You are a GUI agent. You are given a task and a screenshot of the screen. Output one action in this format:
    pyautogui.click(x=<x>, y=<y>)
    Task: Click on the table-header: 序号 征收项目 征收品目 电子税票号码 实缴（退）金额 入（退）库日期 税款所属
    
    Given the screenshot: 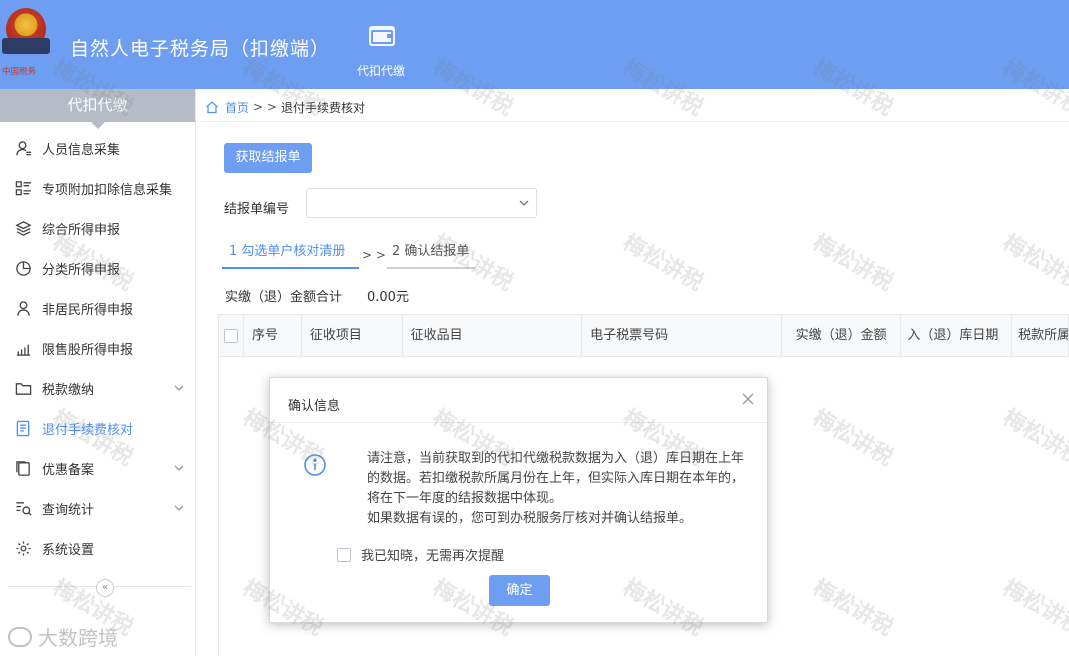 What is the action you would take?
    pyautogui.click(x=643, y=335)
    